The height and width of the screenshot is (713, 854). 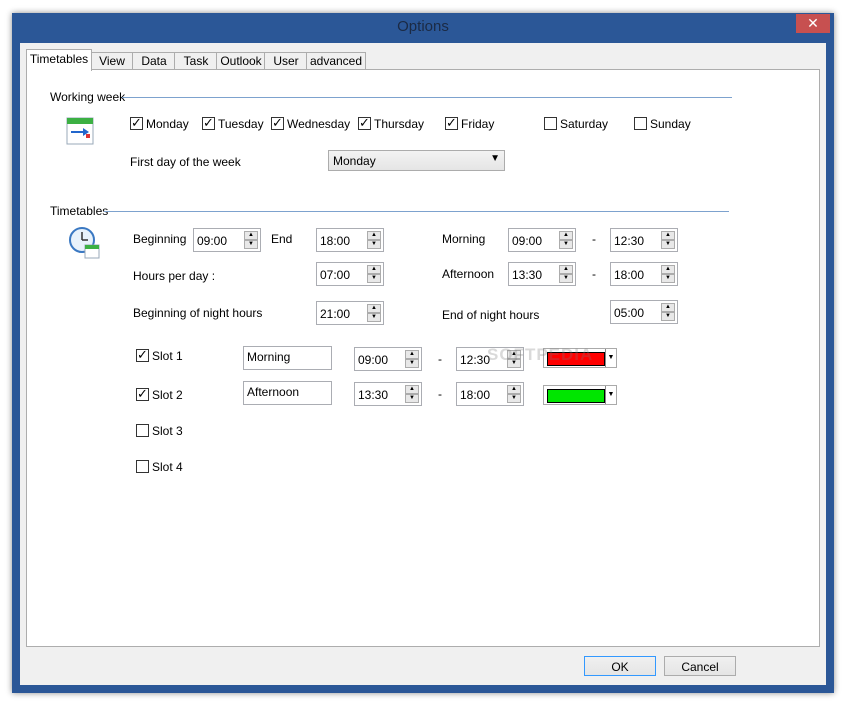 I want to click on first-day-select: Monday ▼, so click(x=416, y=160).